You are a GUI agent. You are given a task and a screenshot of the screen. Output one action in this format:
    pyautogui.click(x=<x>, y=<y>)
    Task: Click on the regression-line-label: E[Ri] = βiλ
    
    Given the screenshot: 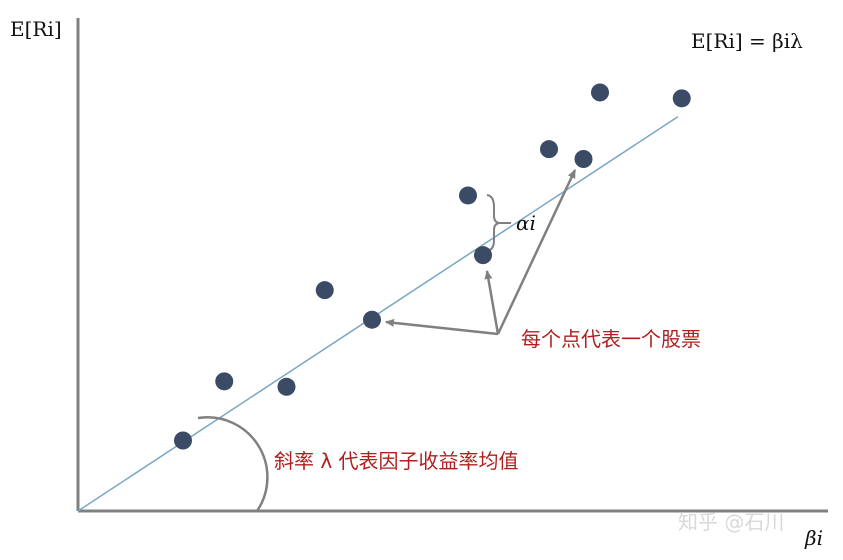 What is the action you would take?
    pyautogui.click(x=747, y=41)
    